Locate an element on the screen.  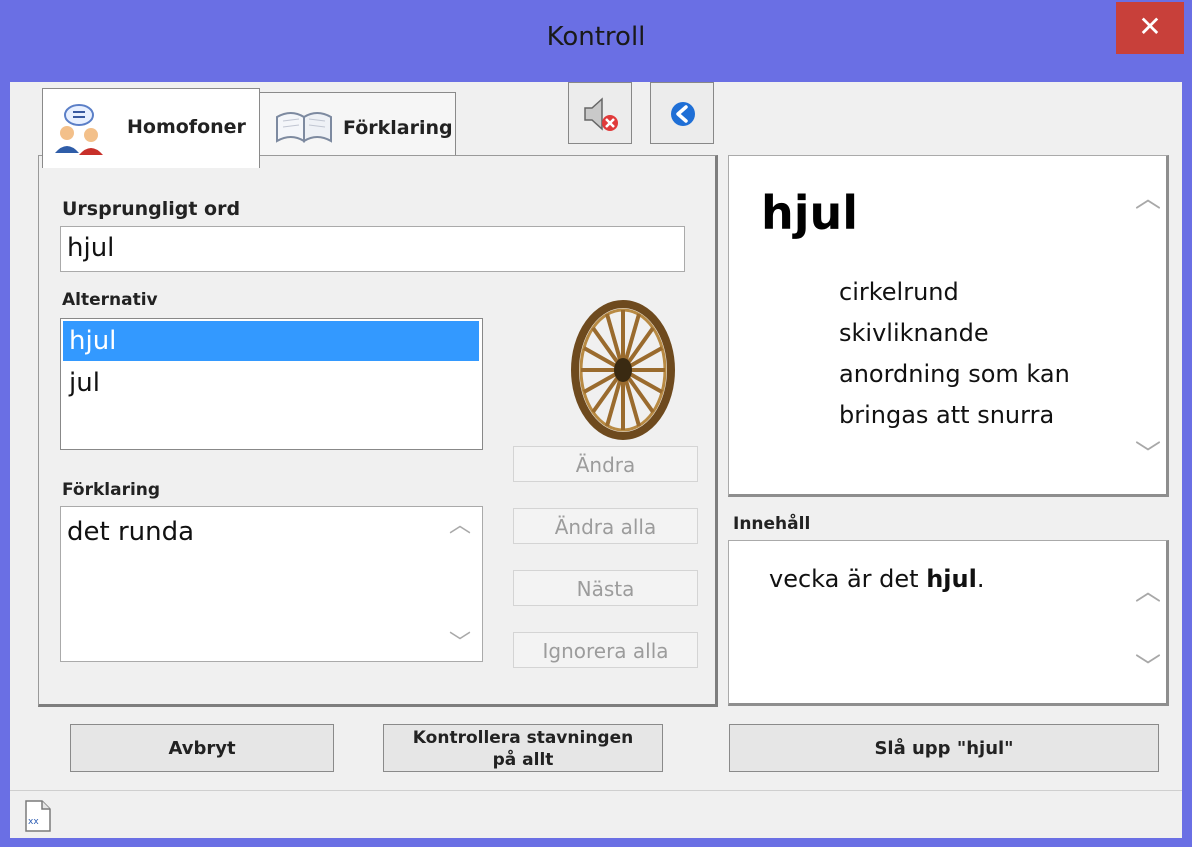
speaker-muted-icon is located at coordinates (601, 114).